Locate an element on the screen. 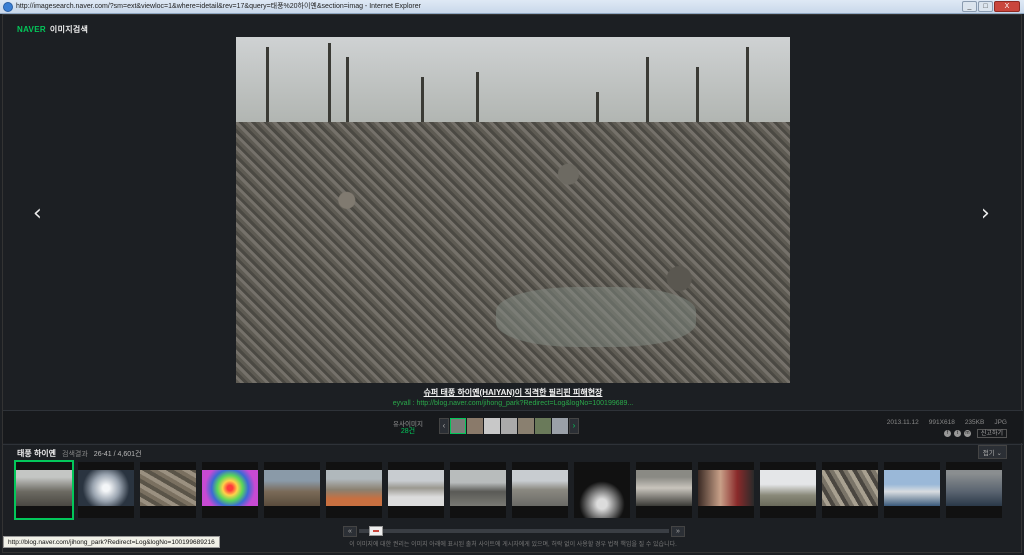  photo-puddle is located at coordinates (596, 317).